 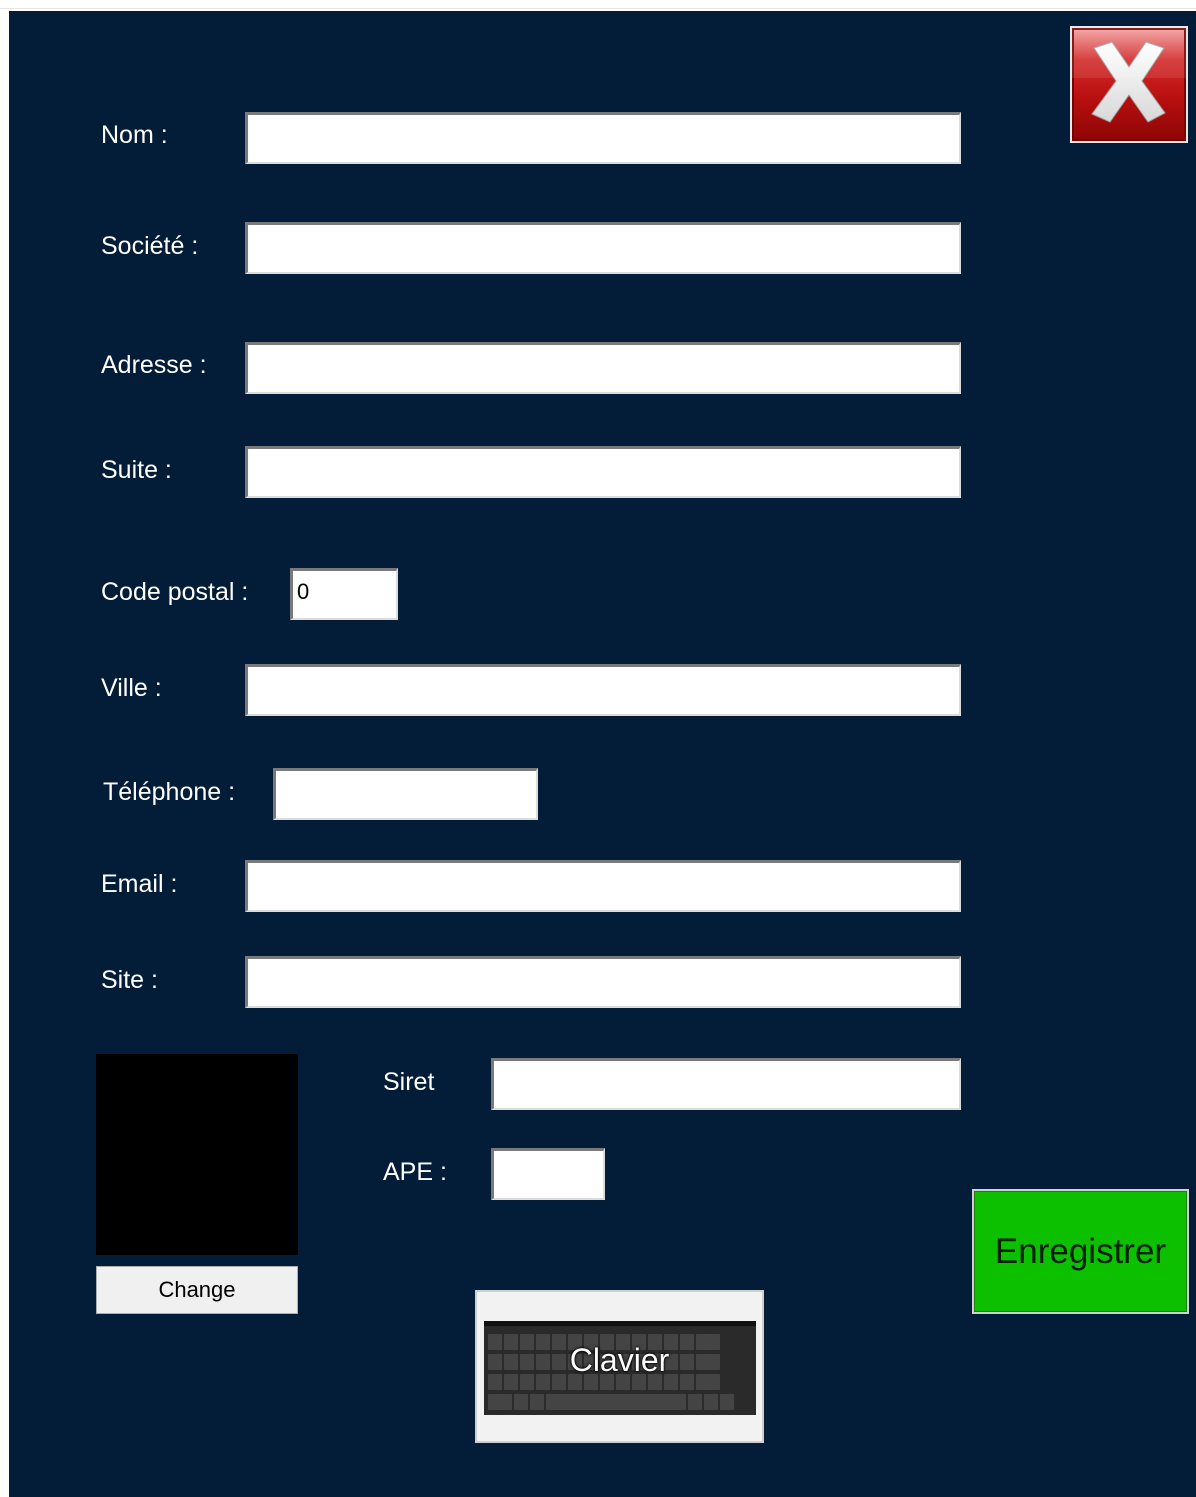 What do you see at coordinates (603, 472) in the screenshot?
I see `suite-field` at bounding box center [603, 472].